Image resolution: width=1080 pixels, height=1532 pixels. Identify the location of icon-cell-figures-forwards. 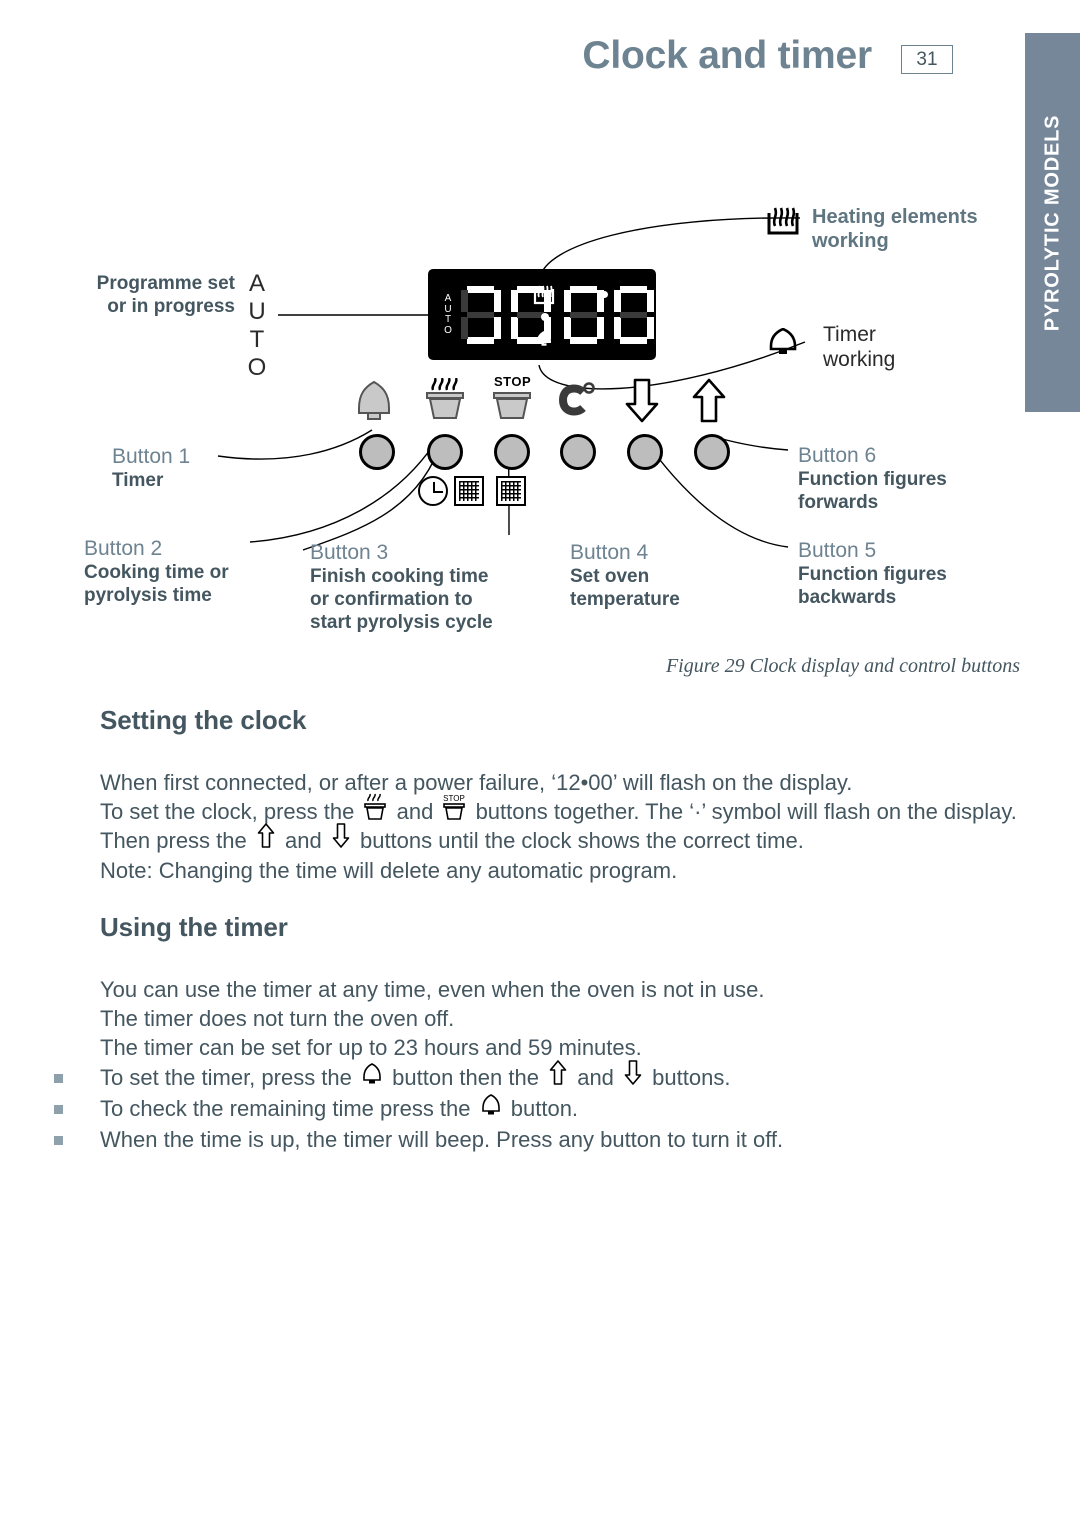
(717, 402).